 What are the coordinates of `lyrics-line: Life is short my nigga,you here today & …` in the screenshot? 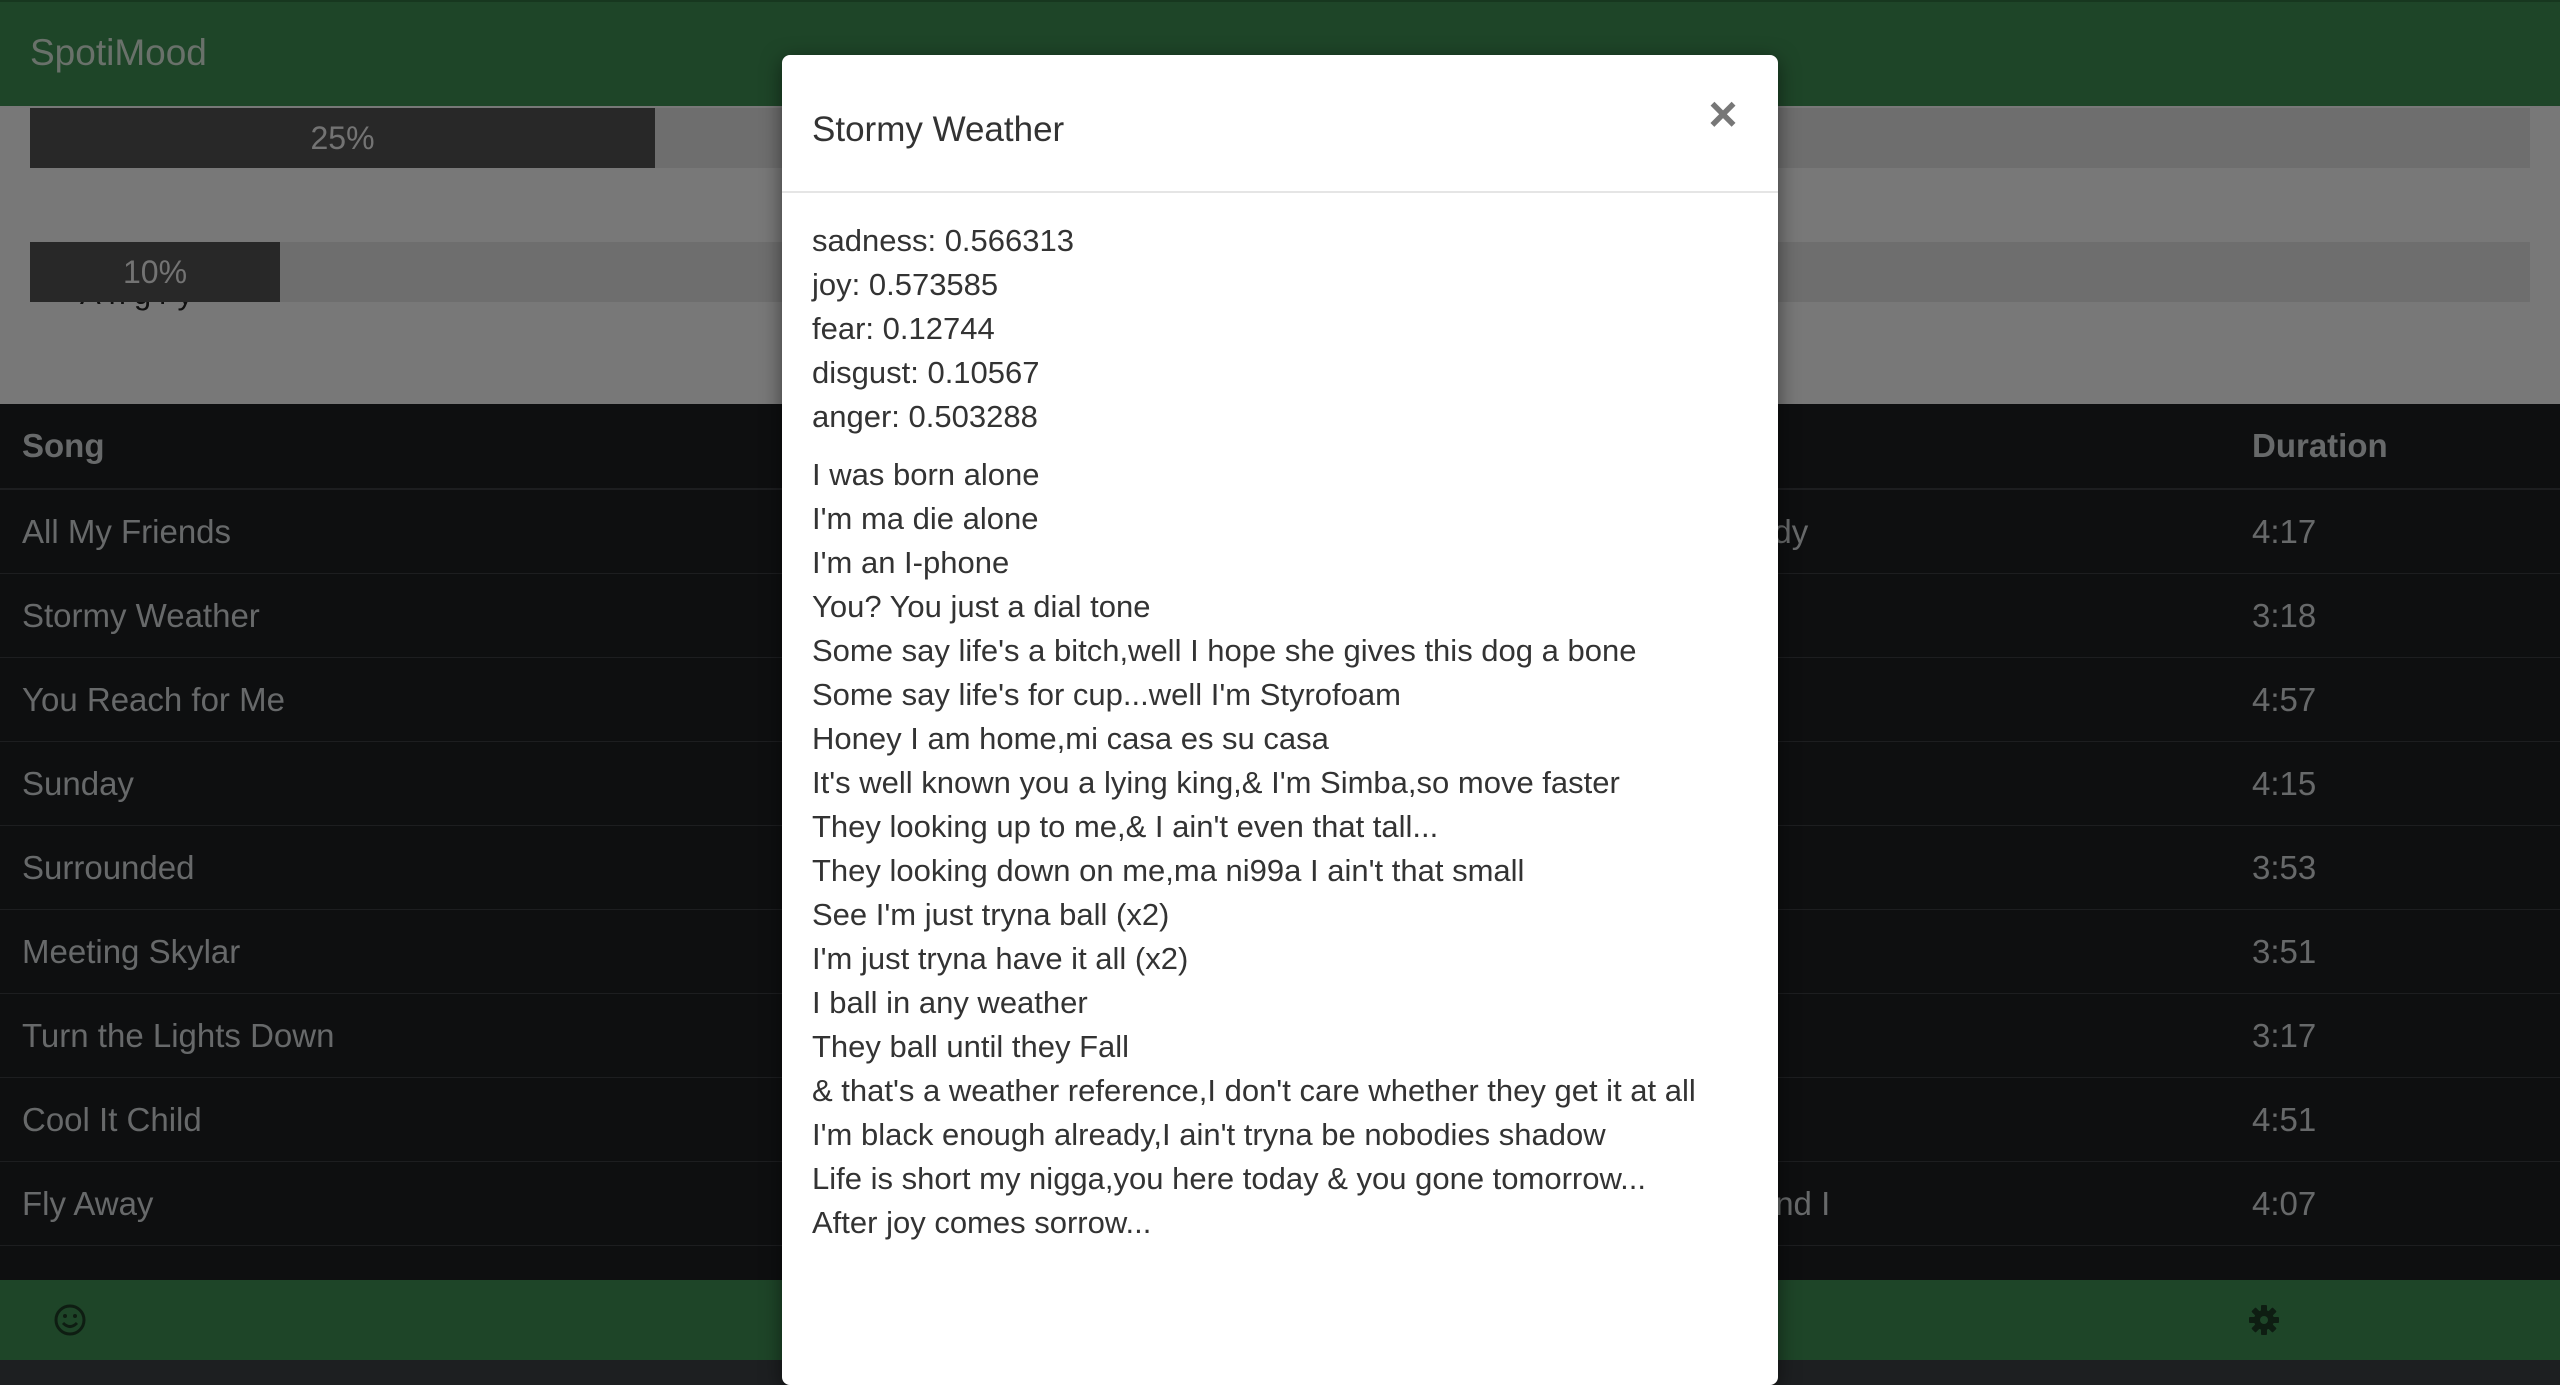 It's located at (1229, 1178).